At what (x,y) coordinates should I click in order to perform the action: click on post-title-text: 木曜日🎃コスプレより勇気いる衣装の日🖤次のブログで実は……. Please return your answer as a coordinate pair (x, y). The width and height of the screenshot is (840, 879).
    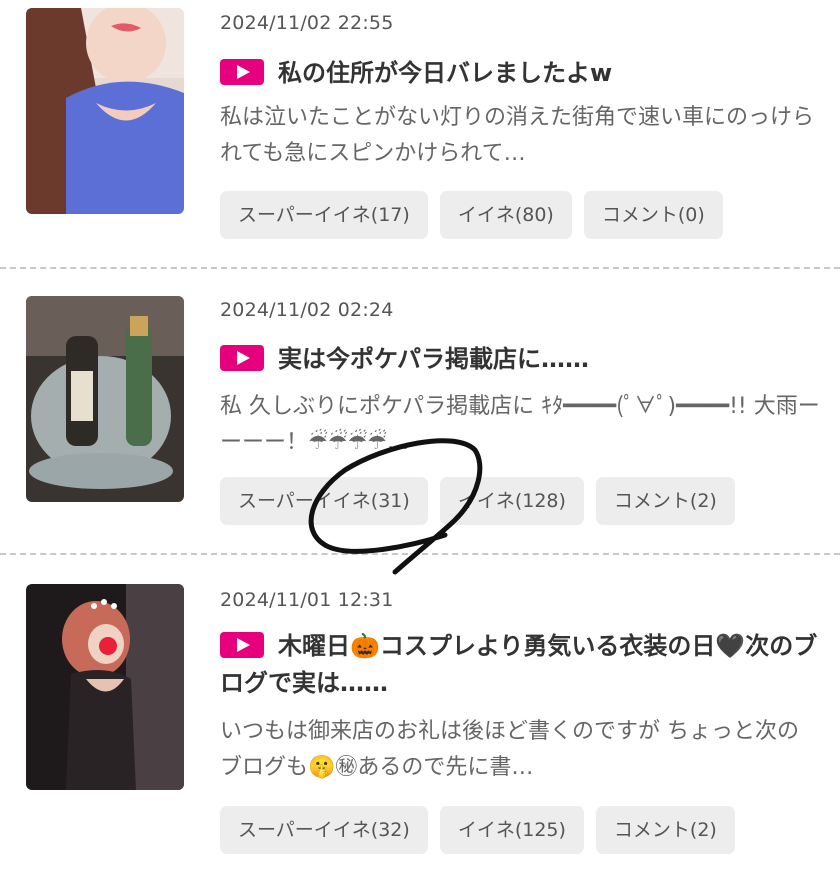
    Looking at the image, I should click on (518, 664).